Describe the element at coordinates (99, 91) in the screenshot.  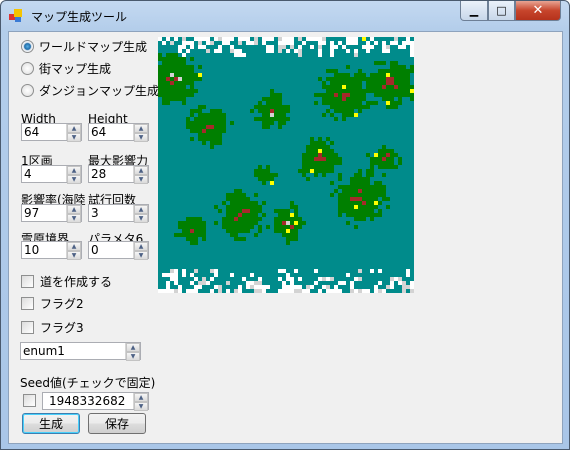
I see `radio-label: ダンジョンマップ生成` at that location.